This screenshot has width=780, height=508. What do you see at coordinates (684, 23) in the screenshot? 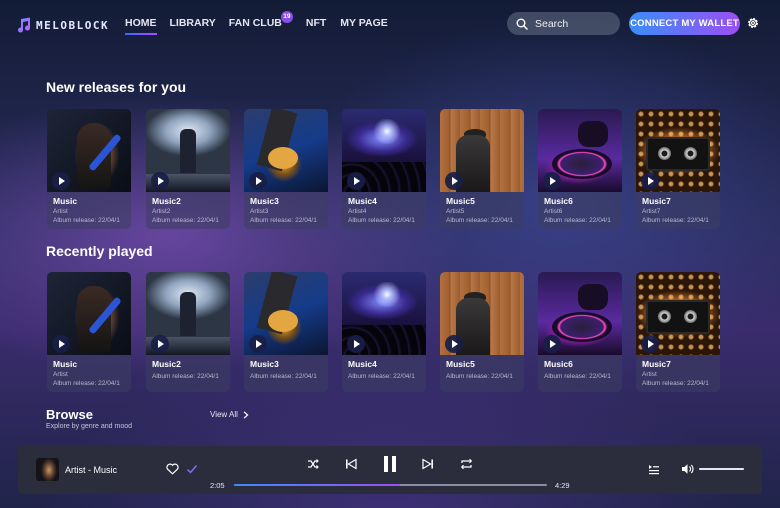
I see `connect-wallet-button: CONNECT MY WALLET` at bounding box center [684, 23].